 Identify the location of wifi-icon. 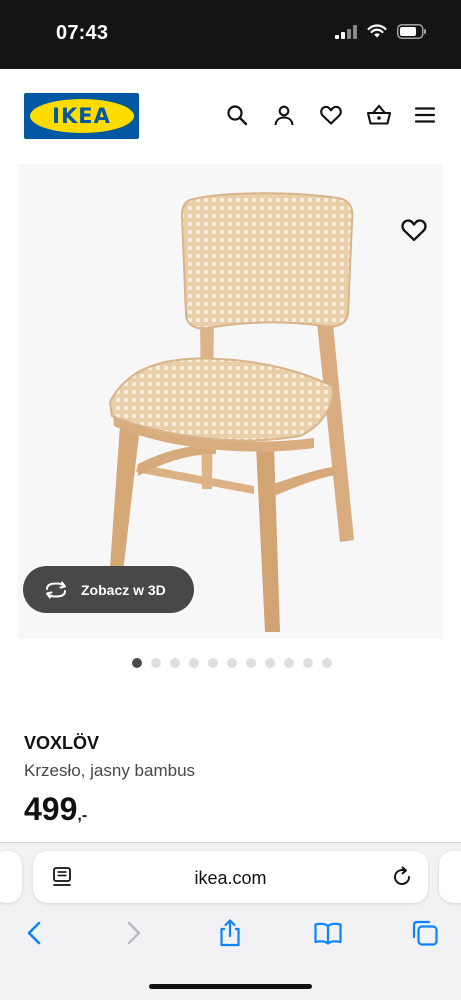
(377, 34).